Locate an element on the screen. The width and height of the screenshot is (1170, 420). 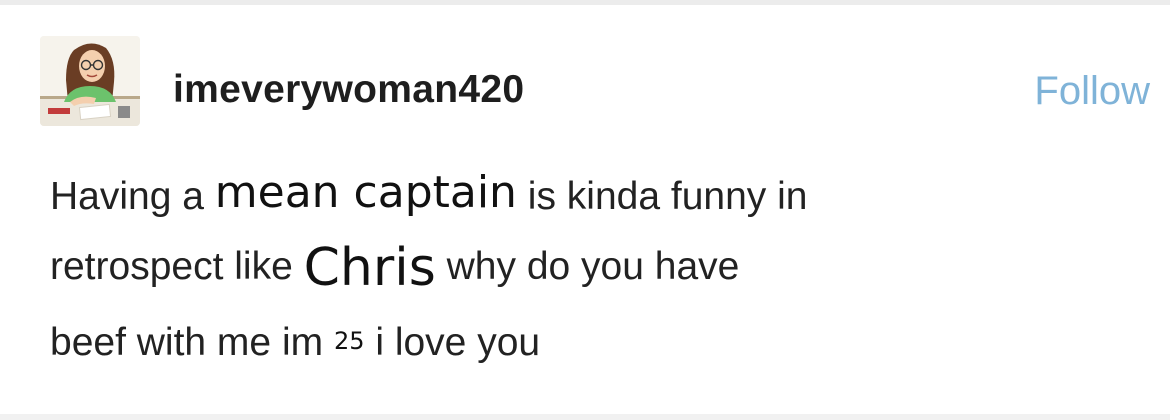
post-text-segment-large: mean captain is located at coordinates (365, 192).